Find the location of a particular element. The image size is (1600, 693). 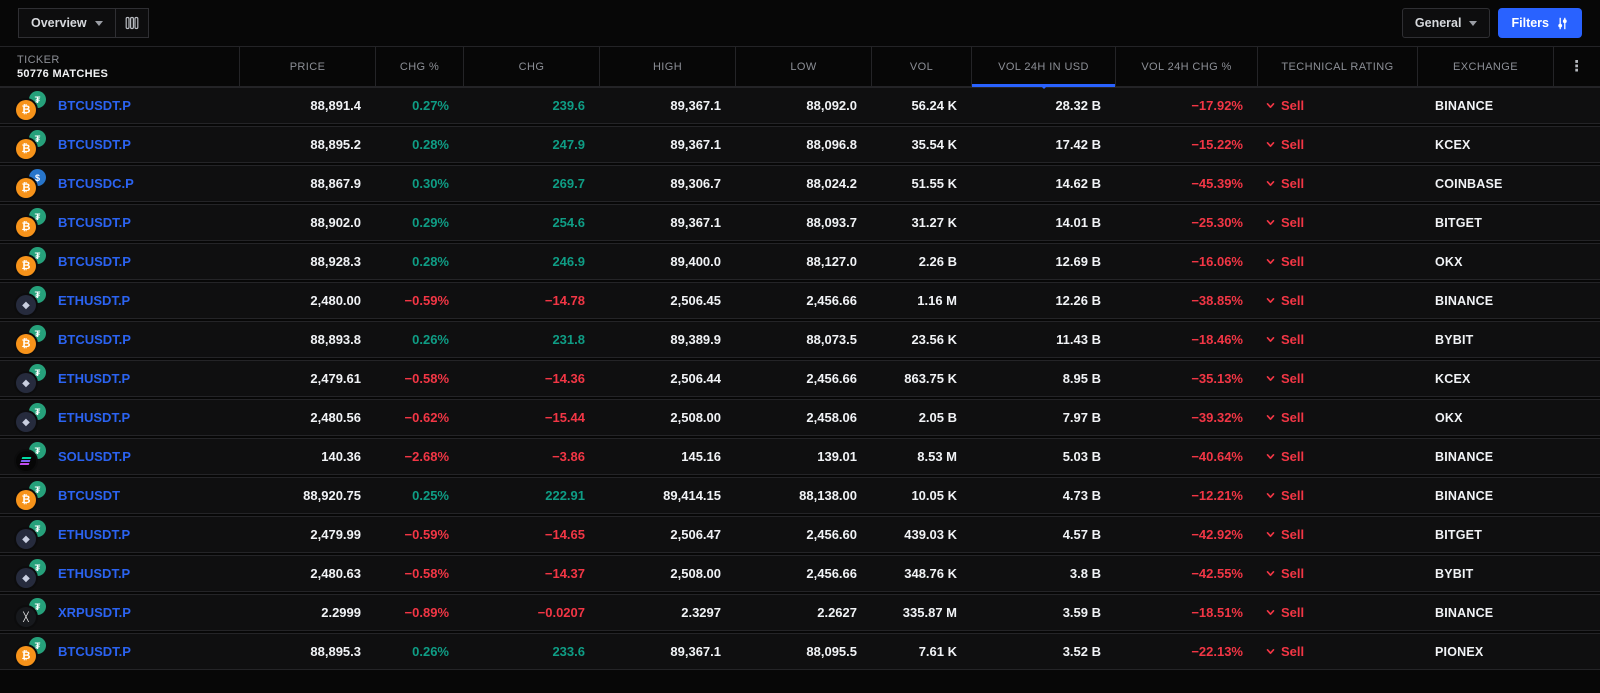

filters-button: Filters is located at coordinates (1540, 23).